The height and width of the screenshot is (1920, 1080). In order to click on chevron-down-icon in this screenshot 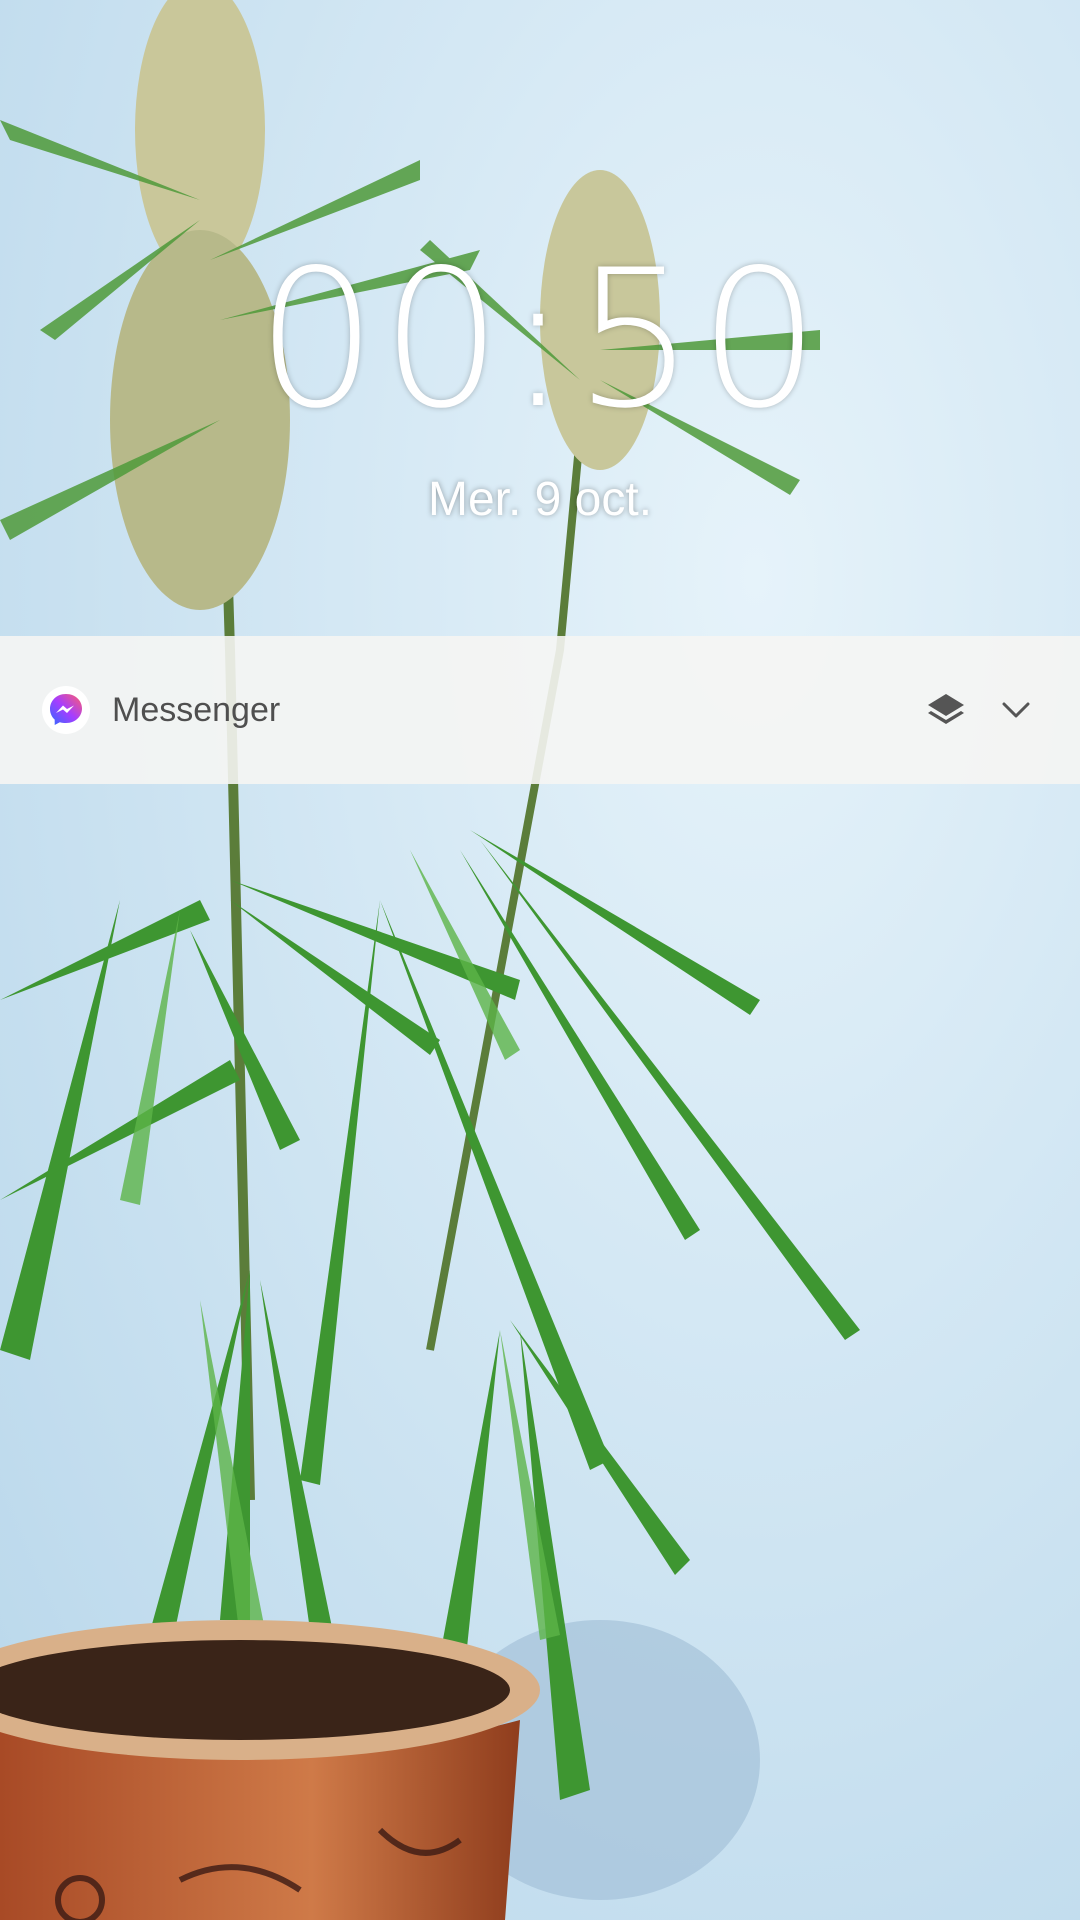, I will do `click(1016, 710)`.